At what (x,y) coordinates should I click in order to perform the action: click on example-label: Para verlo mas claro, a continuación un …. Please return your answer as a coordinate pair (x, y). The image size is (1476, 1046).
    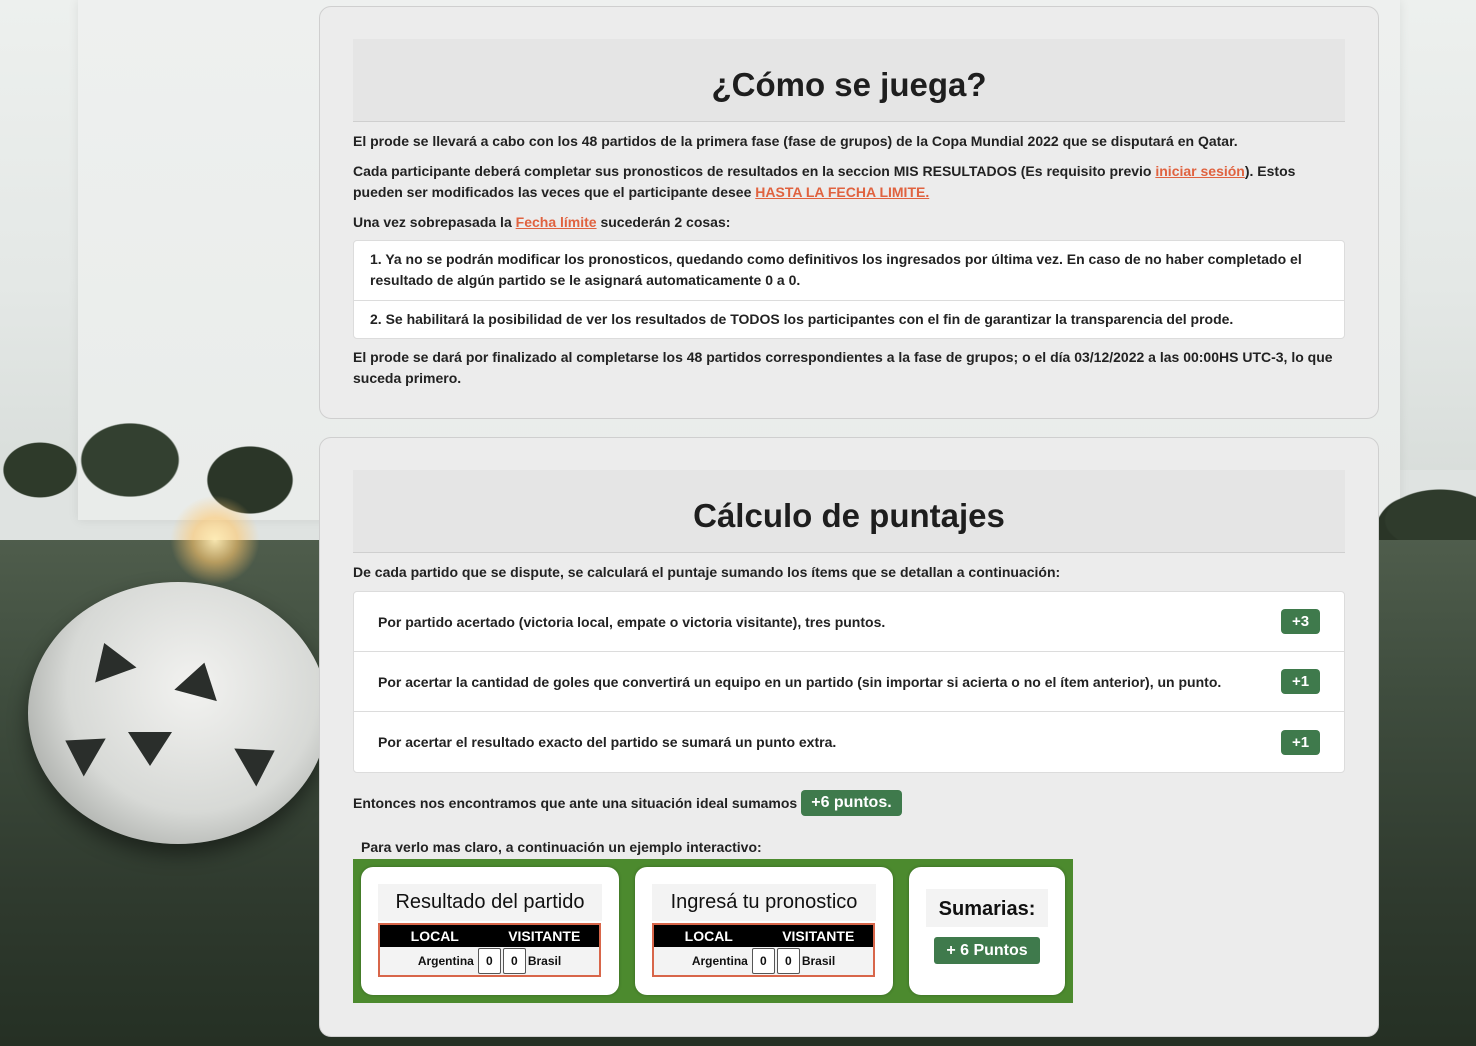
    Looking at the image, I should click on (561, 847).